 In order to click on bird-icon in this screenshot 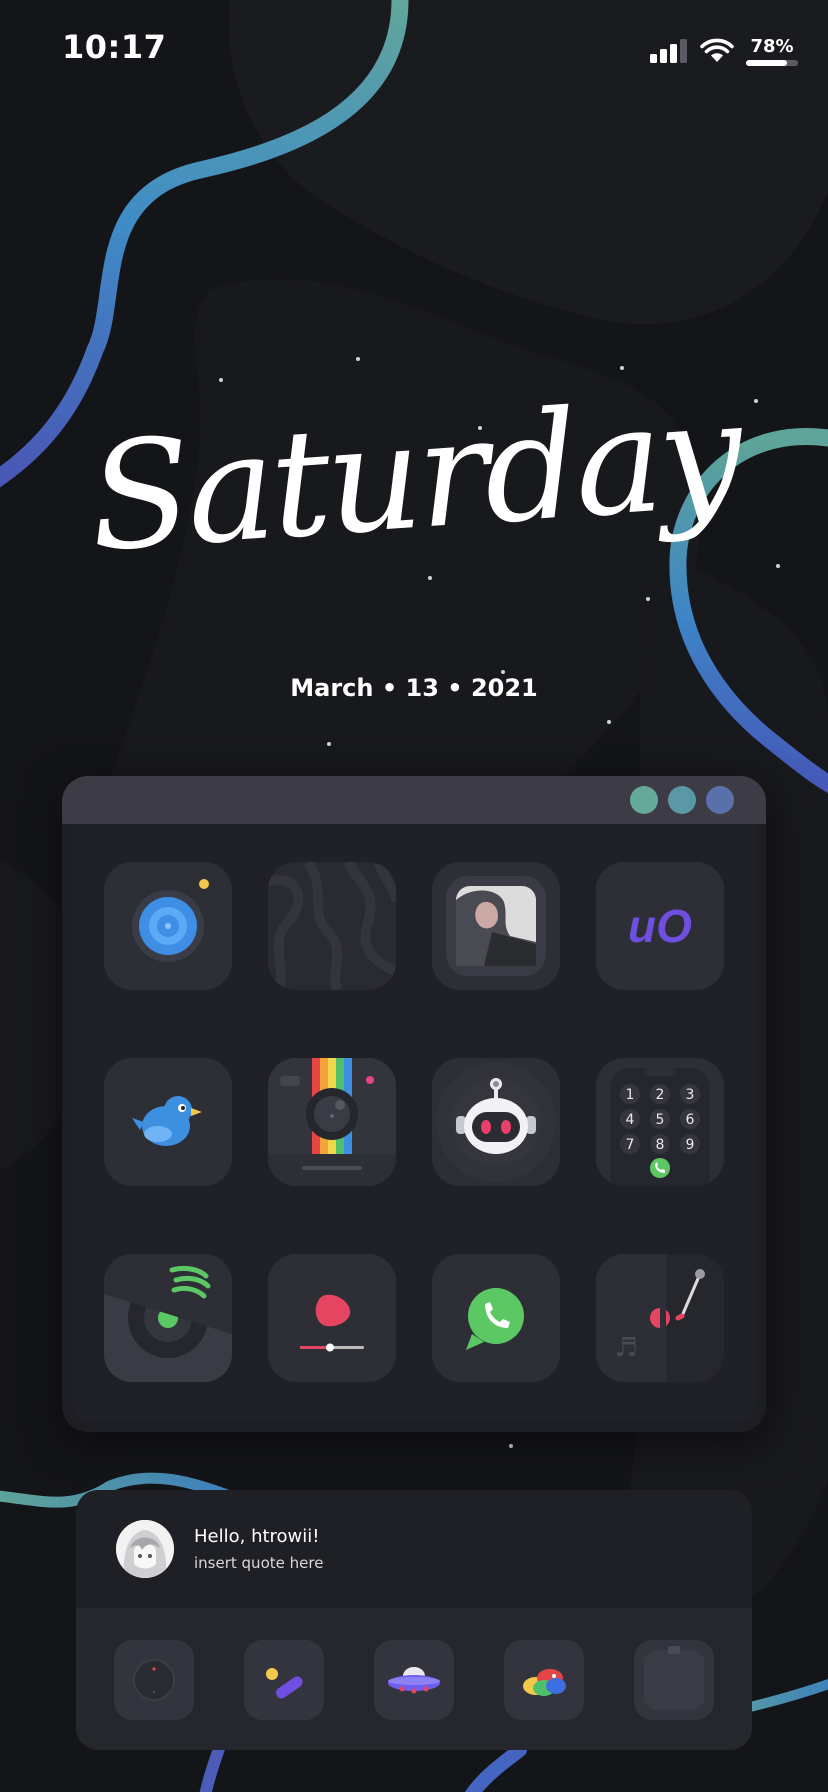, I will do `click(167, 1121)`.